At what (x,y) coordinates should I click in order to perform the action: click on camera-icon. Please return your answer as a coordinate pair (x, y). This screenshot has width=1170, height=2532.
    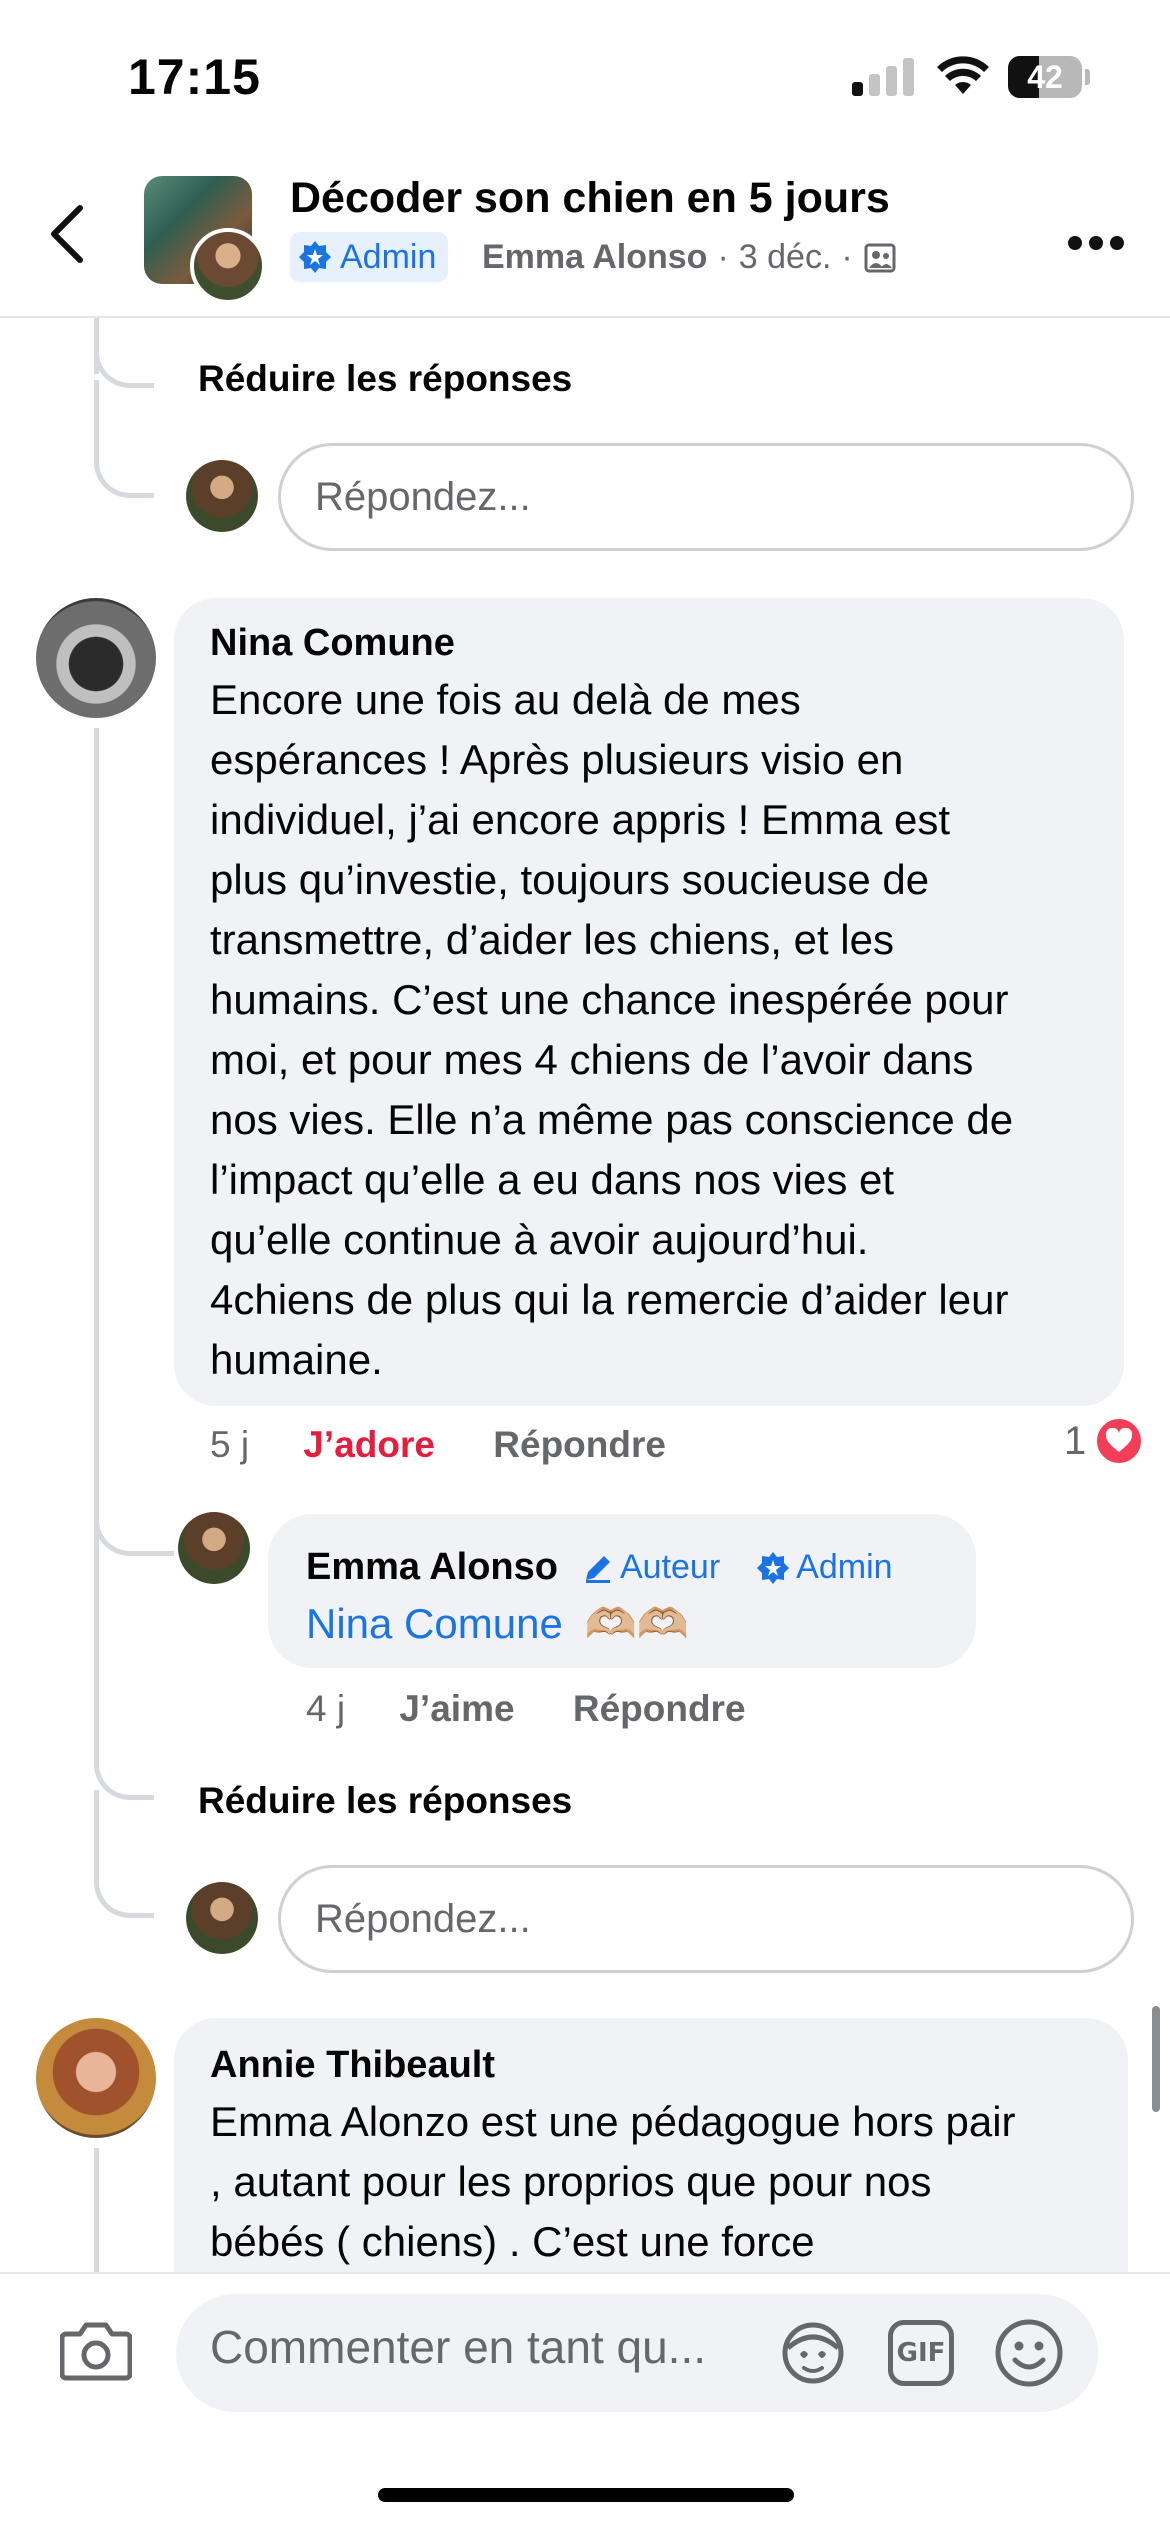
    Looking at the image, I should click on (96, 2350).